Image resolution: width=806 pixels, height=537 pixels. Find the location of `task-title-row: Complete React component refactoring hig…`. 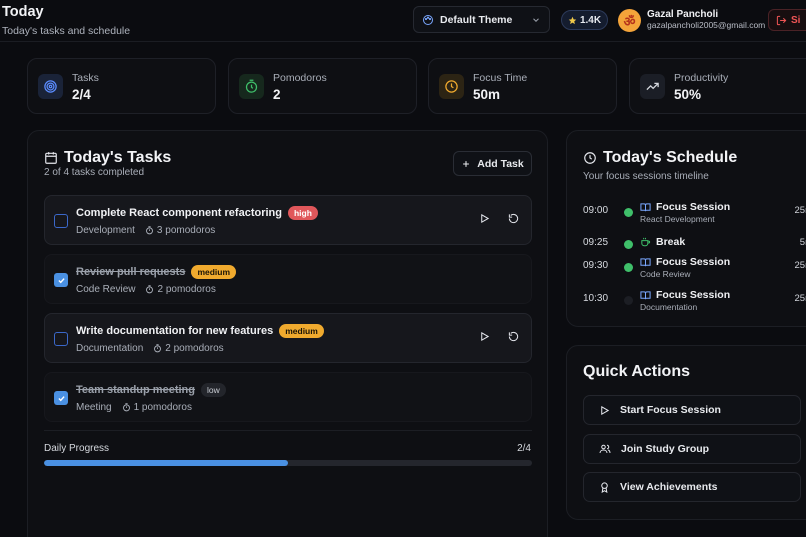

task-title-row: Complete React component refactoring hig… is located at coordinates (197, 213).